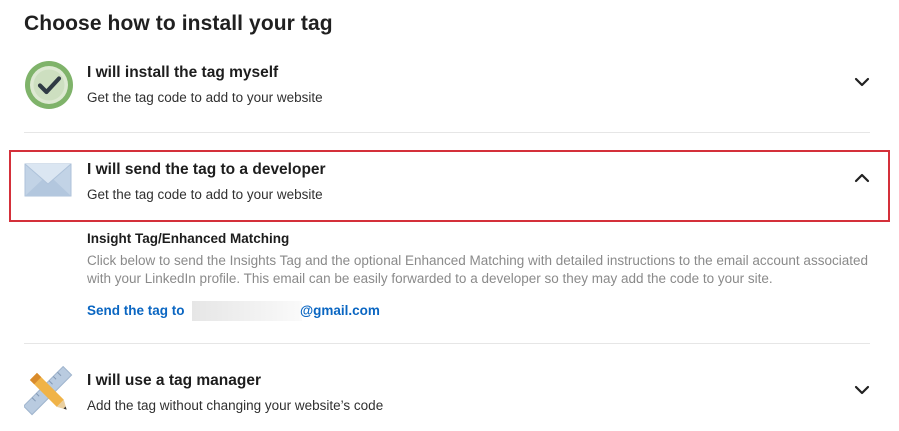 Image resolution: width=899 pixels, height=431 pixels. I want to click on chevron-up-icon, so click(862, 178).